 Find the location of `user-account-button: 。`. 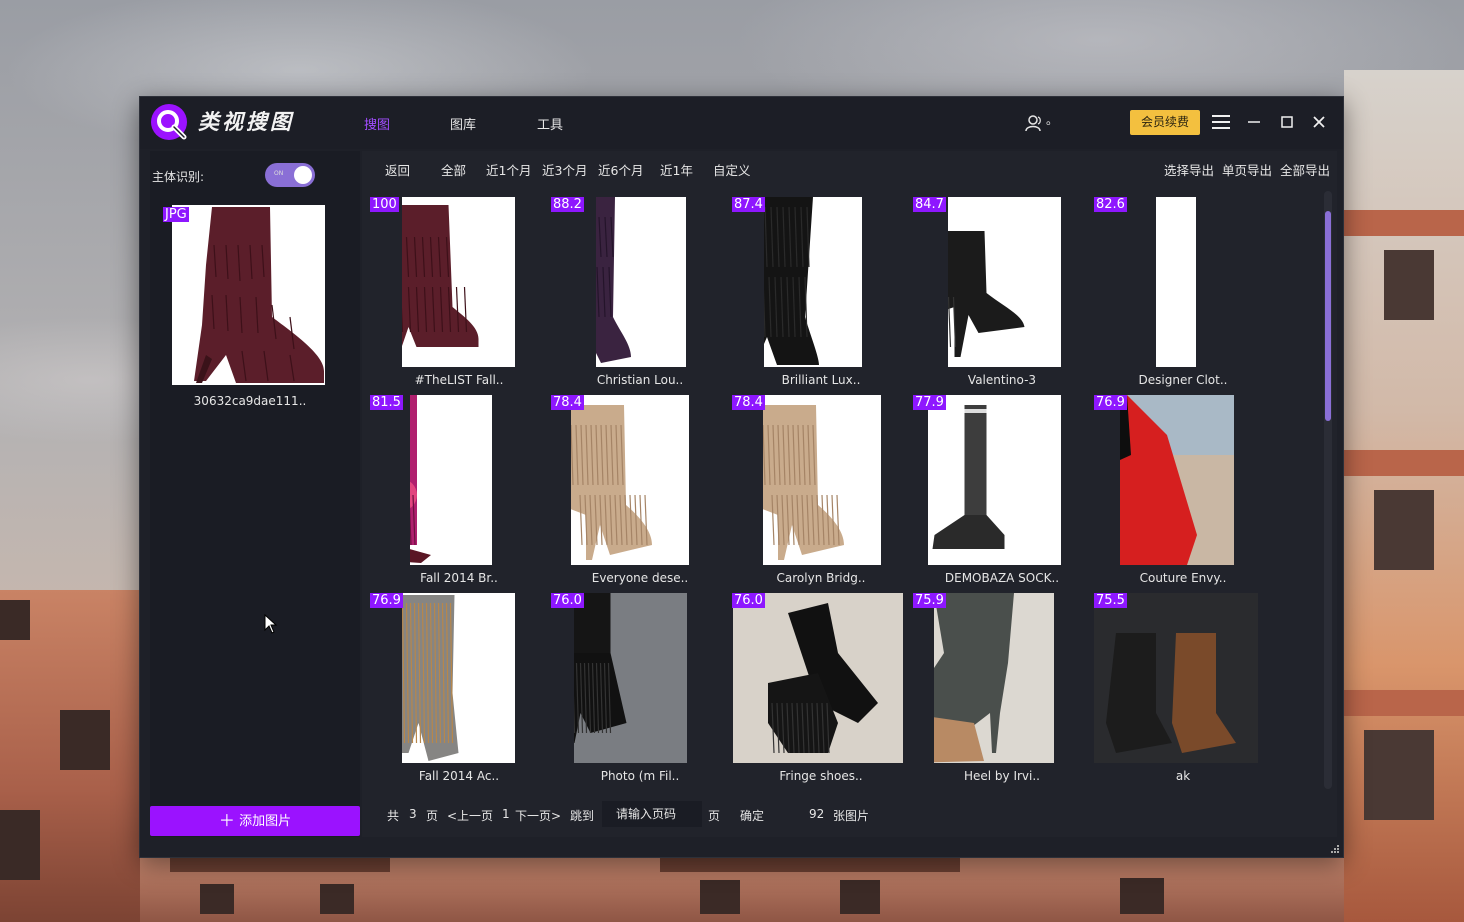

user-account-button: 。 is located at coordinates (1041, 123).